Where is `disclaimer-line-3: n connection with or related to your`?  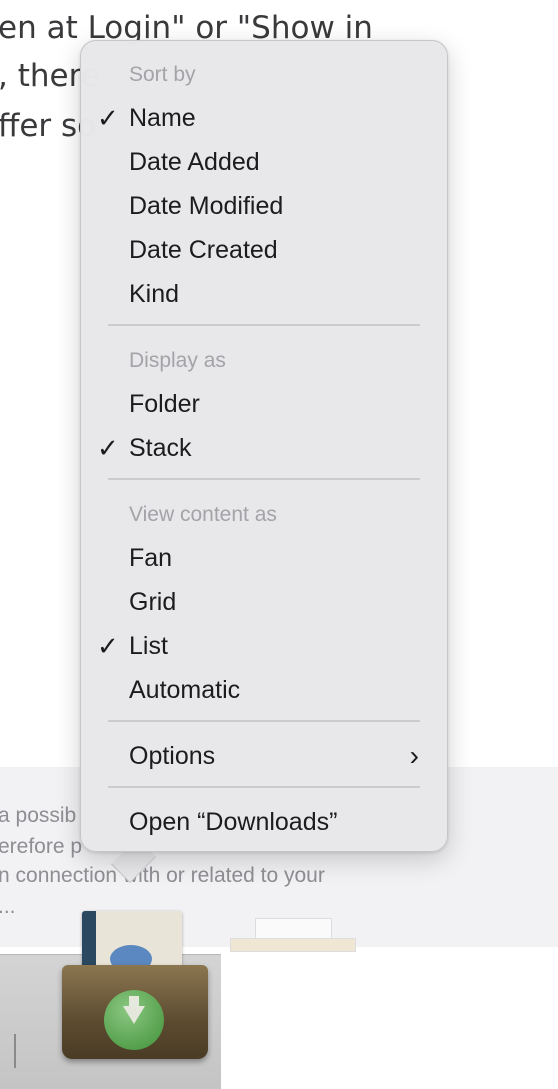 disclaimer-line-3: n connection with or related to your is located at coordinates (162, 875).